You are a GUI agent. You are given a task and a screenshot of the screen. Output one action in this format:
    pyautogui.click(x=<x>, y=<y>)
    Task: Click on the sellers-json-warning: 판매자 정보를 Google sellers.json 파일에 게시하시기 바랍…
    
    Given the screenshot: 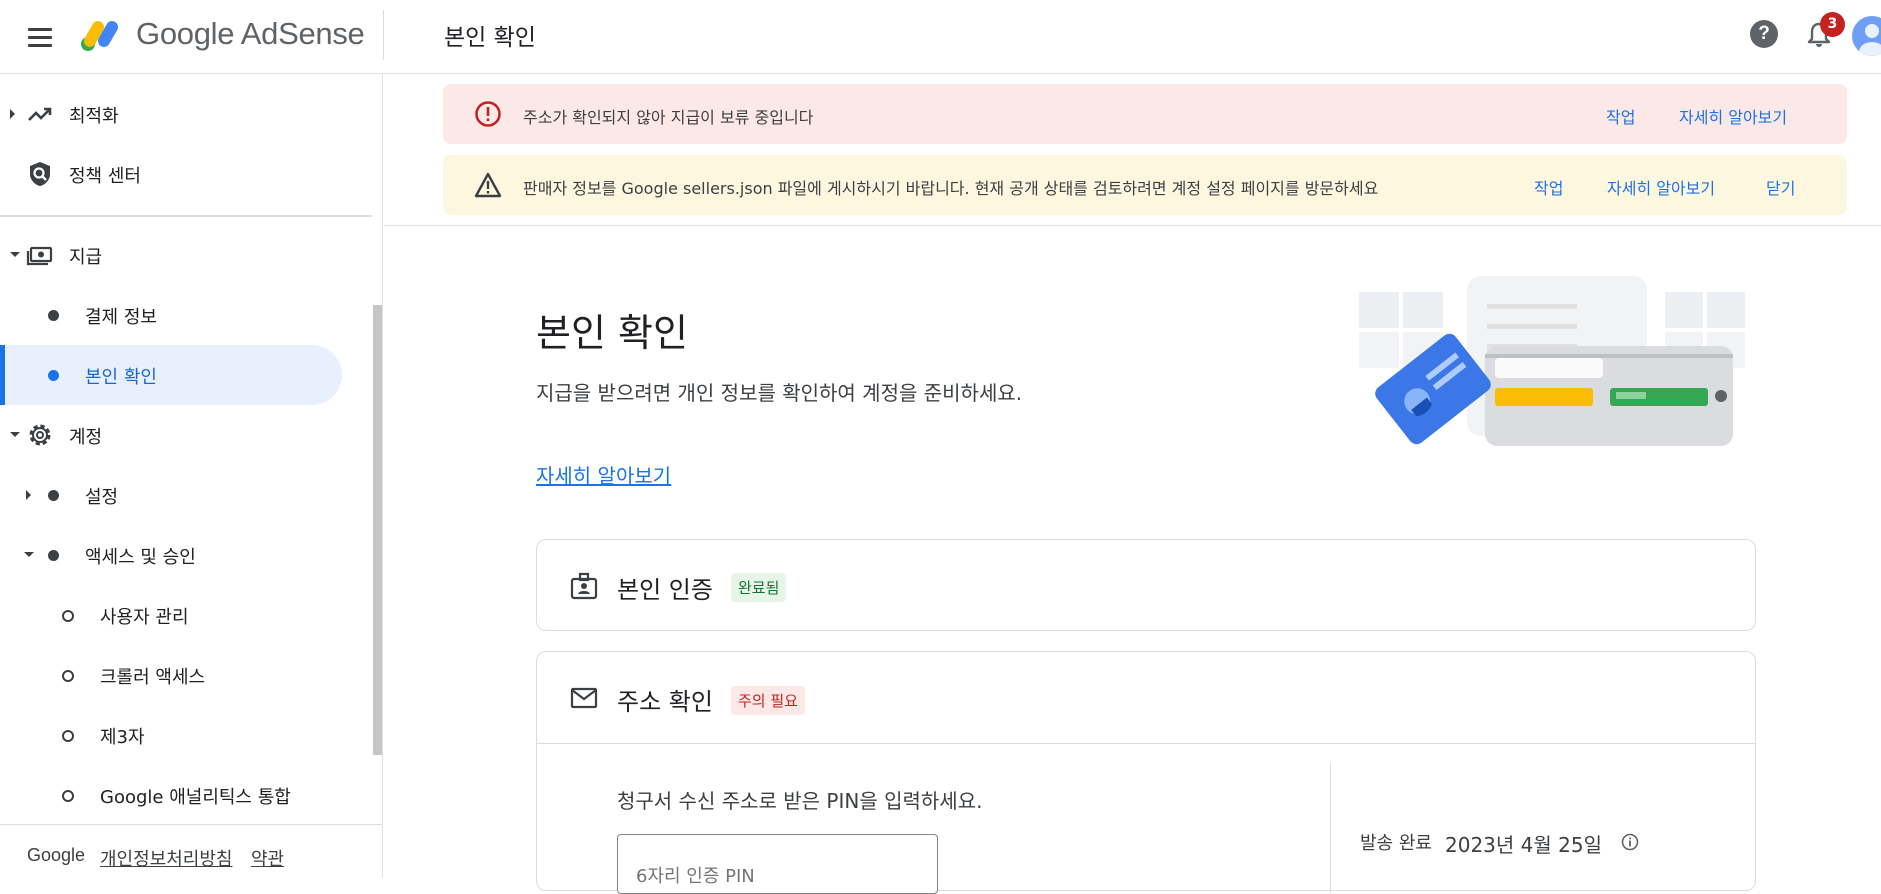 What is the action you would take?
    pyautogui.click(x=1145, y=185)
    